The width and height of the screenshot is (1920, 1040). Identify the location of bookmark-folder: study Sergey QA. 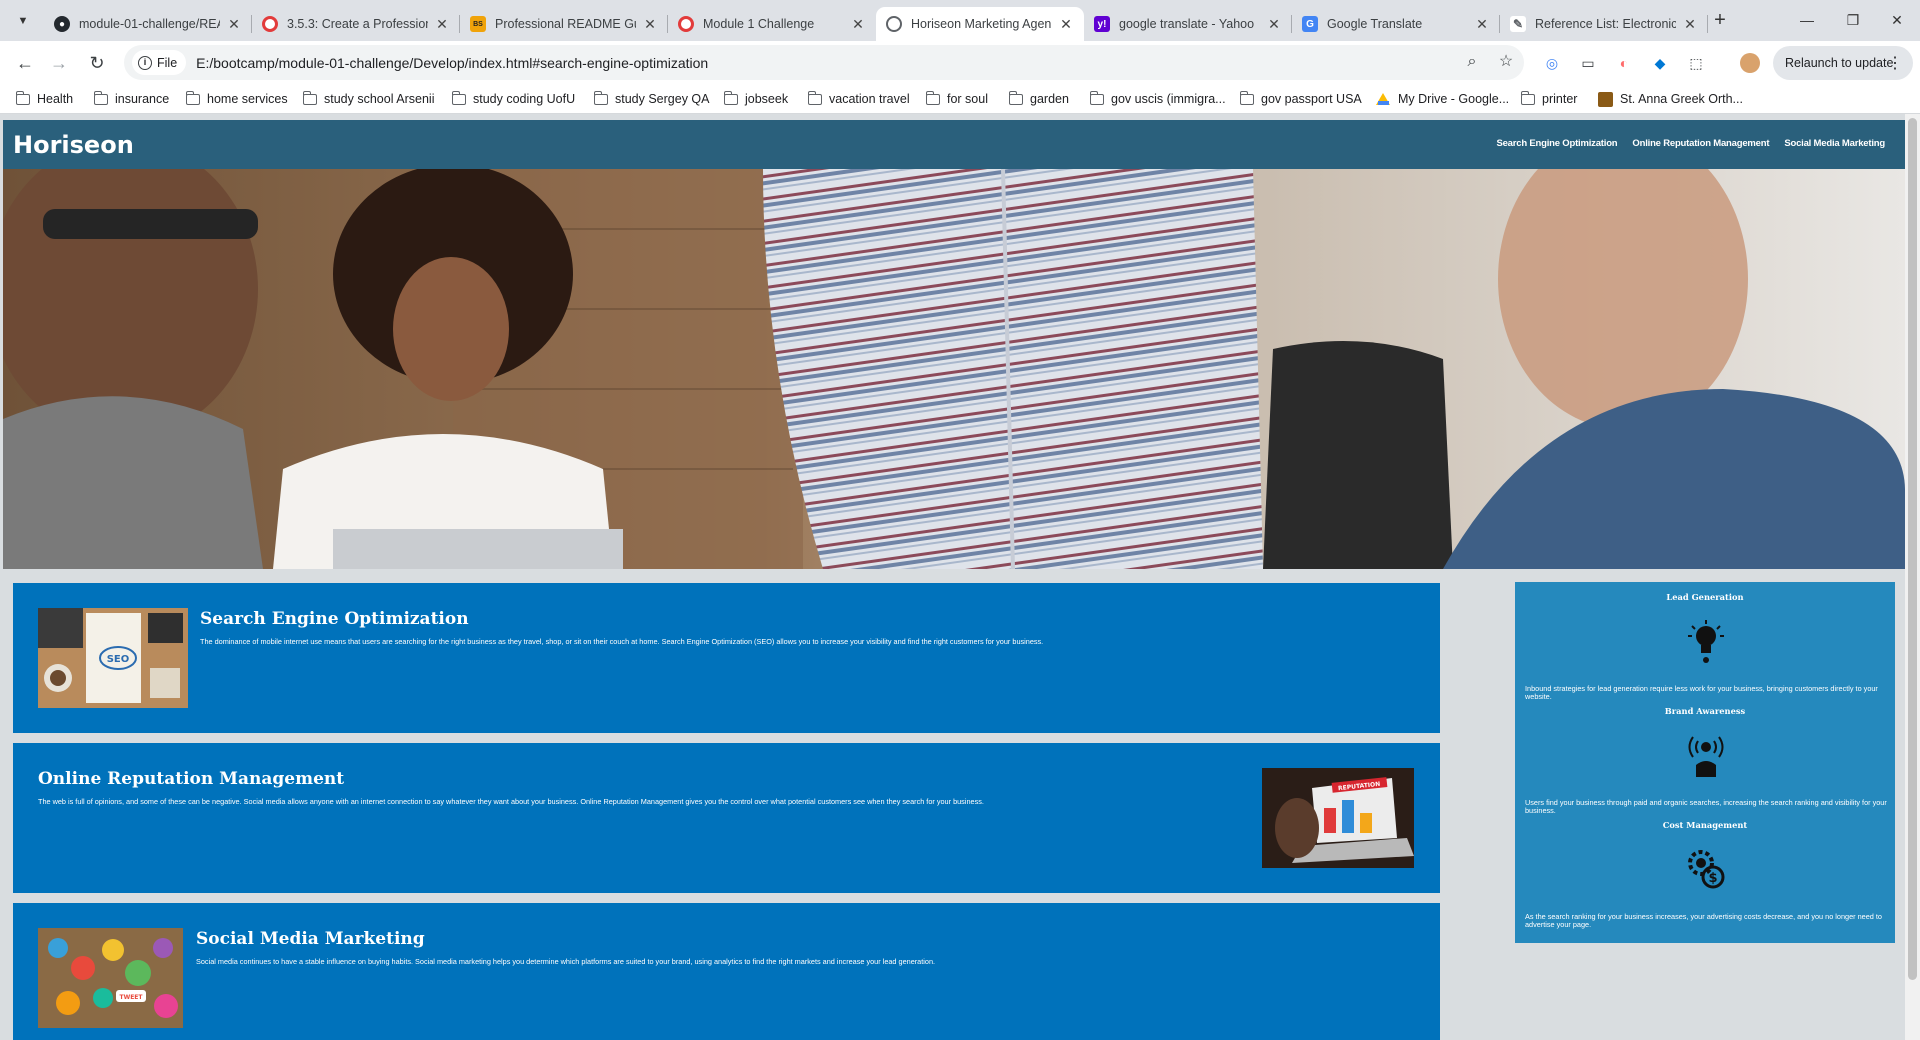
(651, 99).